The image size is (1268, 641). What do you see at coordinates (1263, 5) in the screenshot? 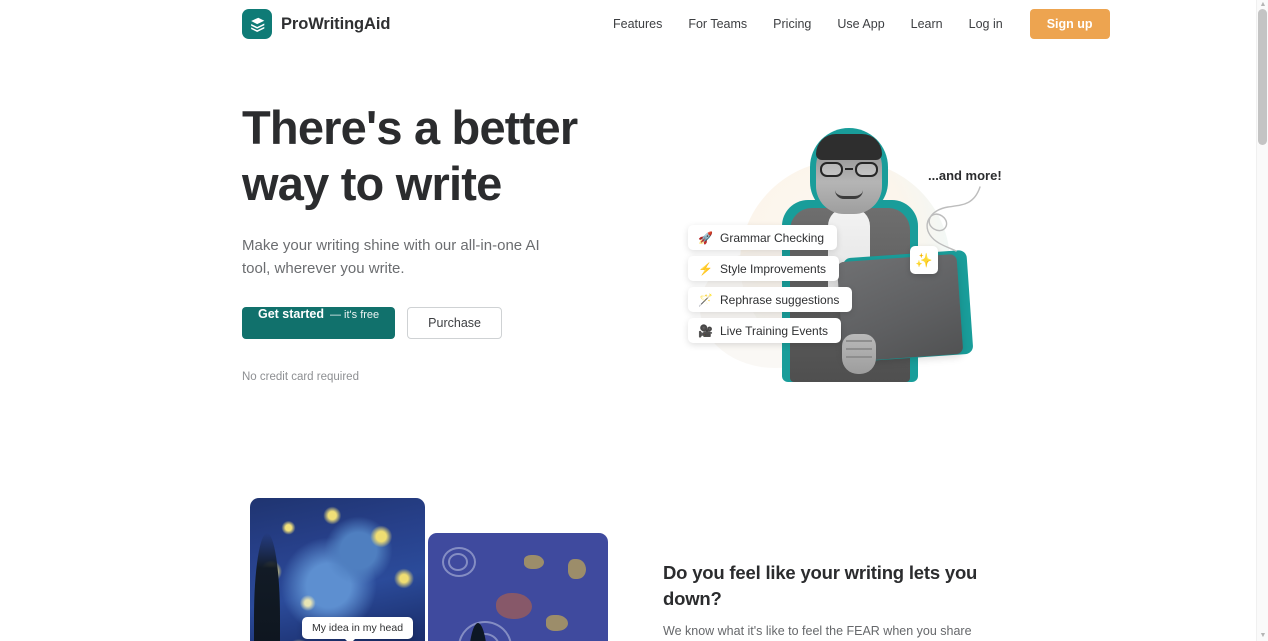
I see `scroll-up-arrow-icon: ▲` at bounding box center [1263, 5].